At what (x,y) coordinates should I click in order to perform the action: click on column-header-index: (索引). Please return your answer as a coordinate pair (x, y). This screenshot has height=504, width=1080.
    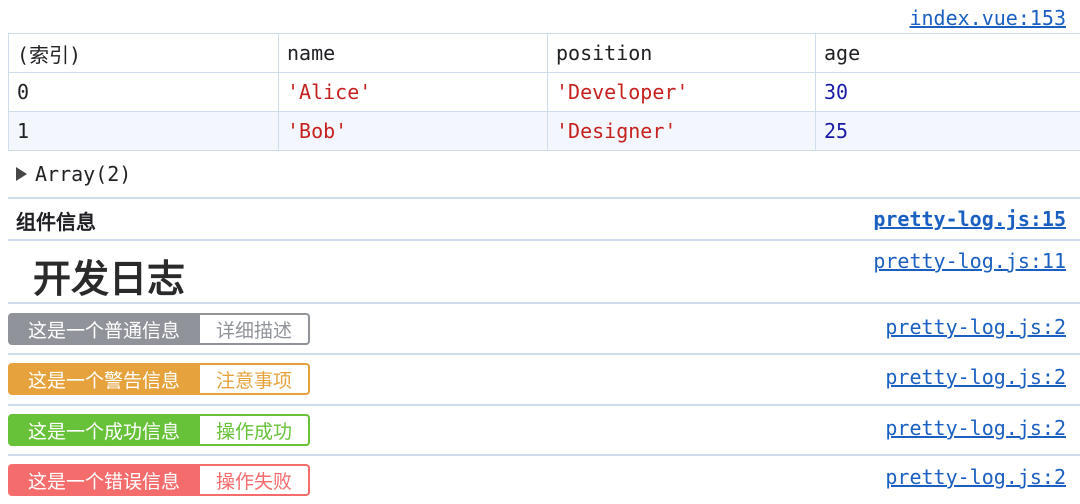
    Looking at the image, I should click on (143, 53).